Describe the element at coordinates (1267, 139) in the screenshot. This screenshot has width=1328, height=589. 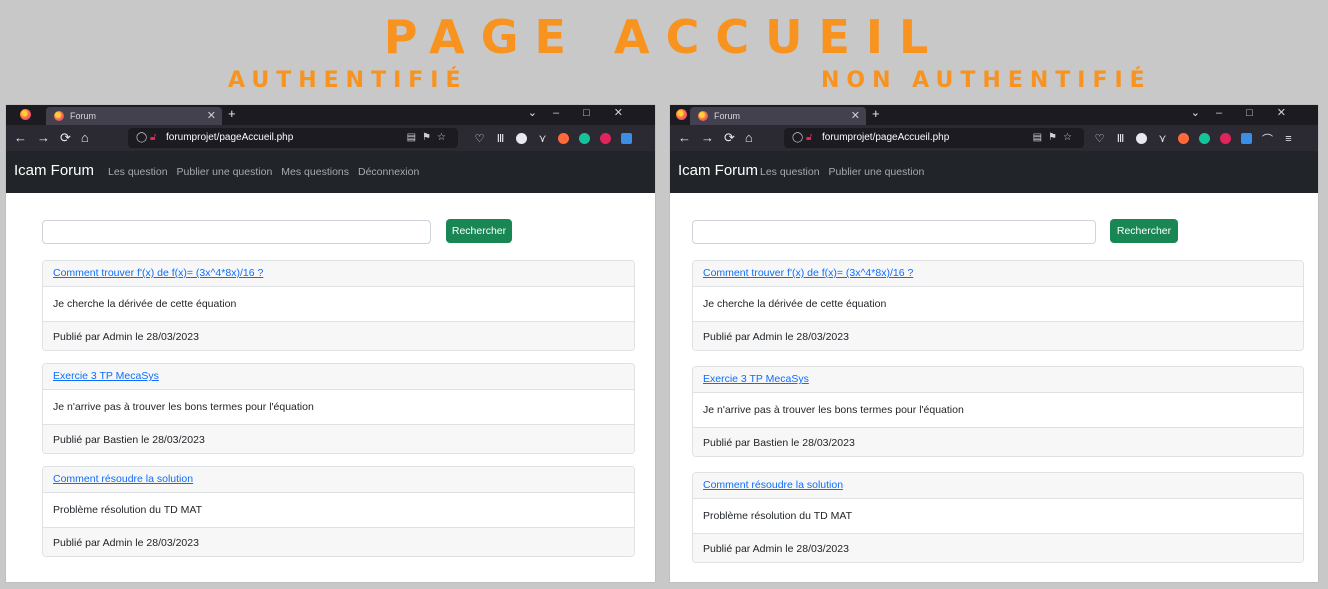
I see `account-icon: ⌒` at that location.